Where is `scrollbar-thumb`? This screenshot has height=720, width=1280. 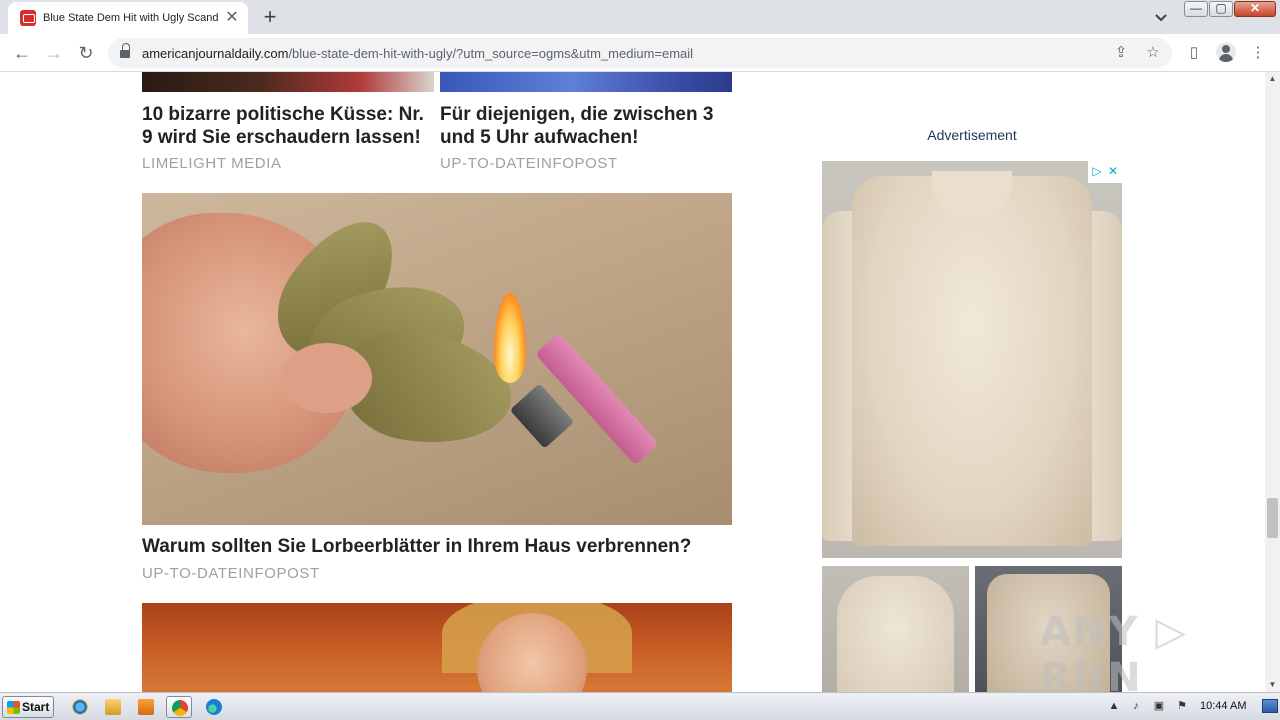 scrollbar-thumb is located at coordinates (1272, 518).